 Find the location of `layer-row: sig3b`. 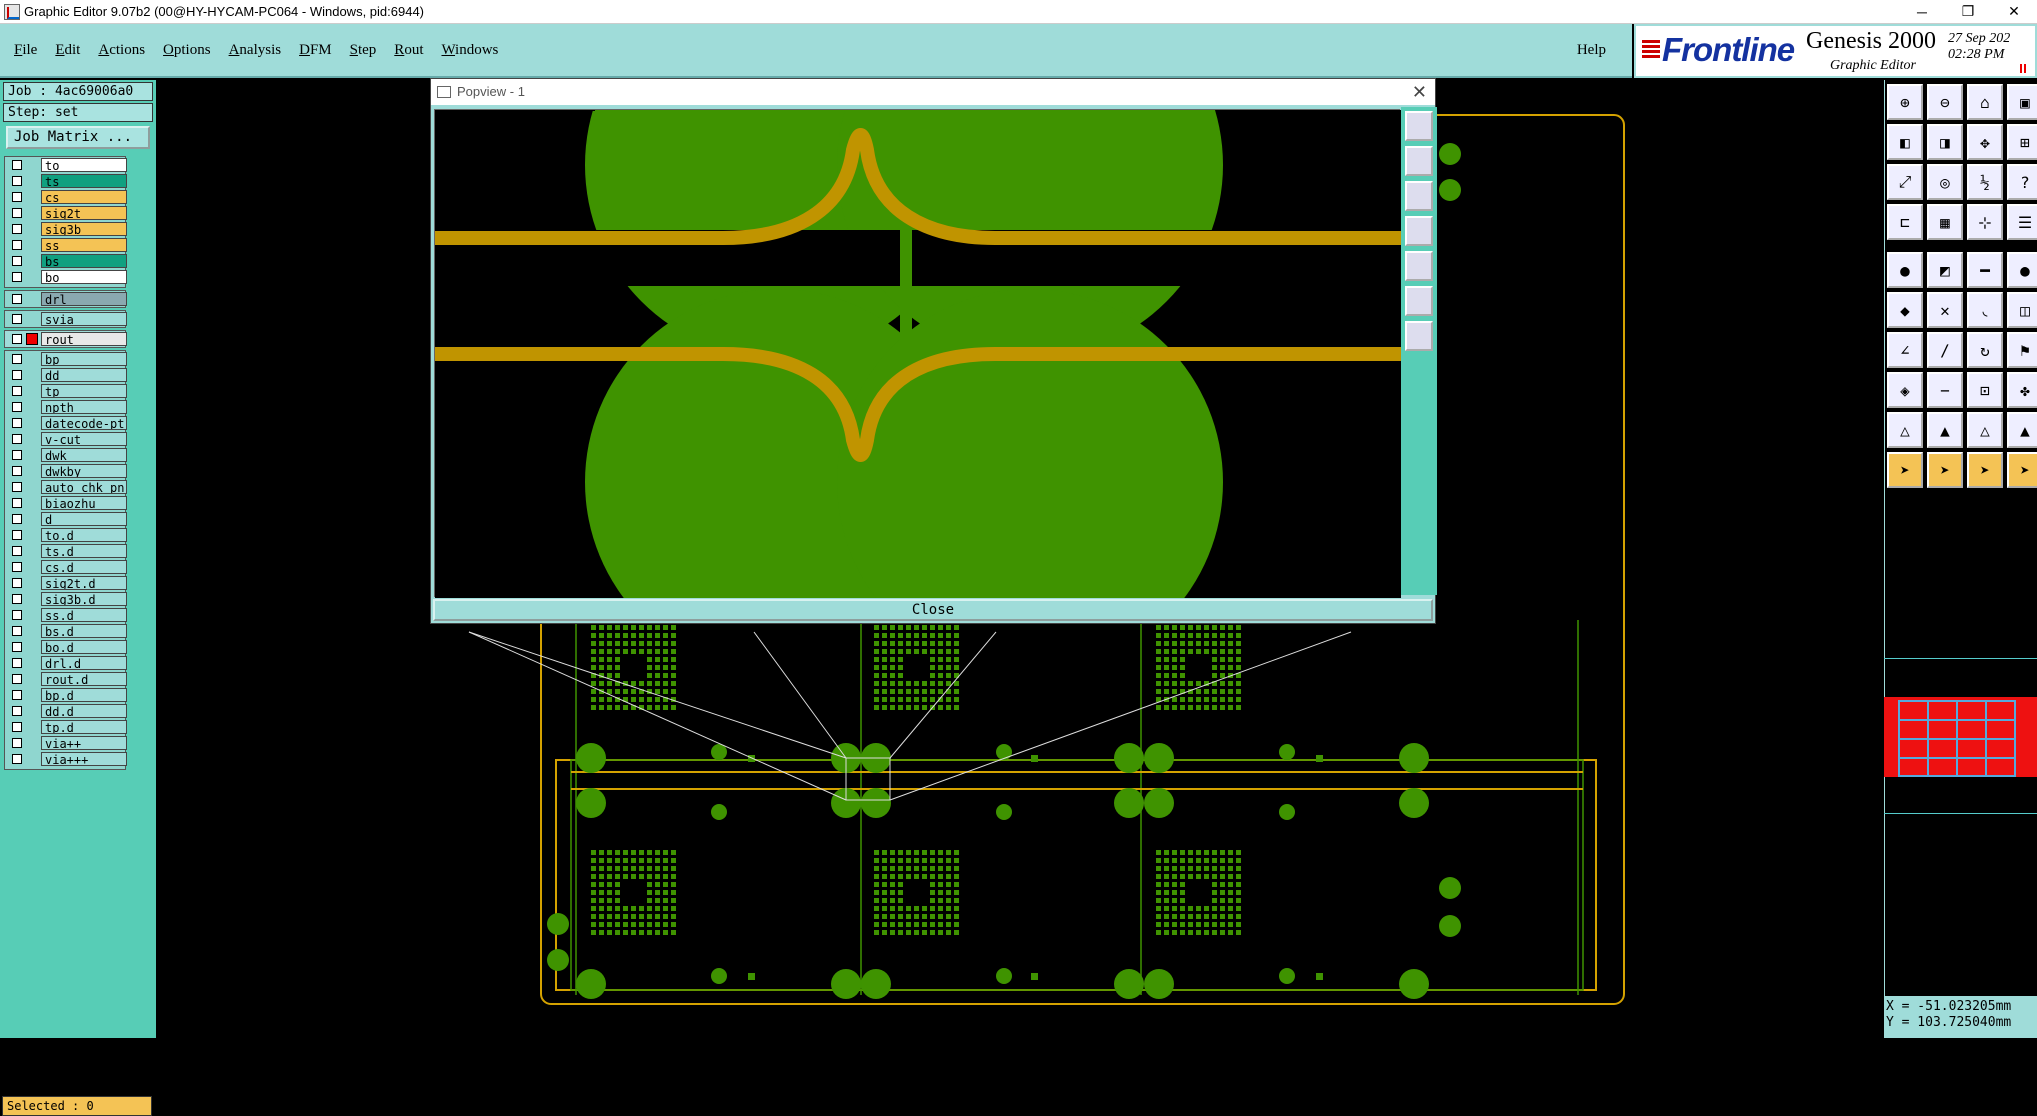

layer-row: sig3b is located at coordinates (66, 229).